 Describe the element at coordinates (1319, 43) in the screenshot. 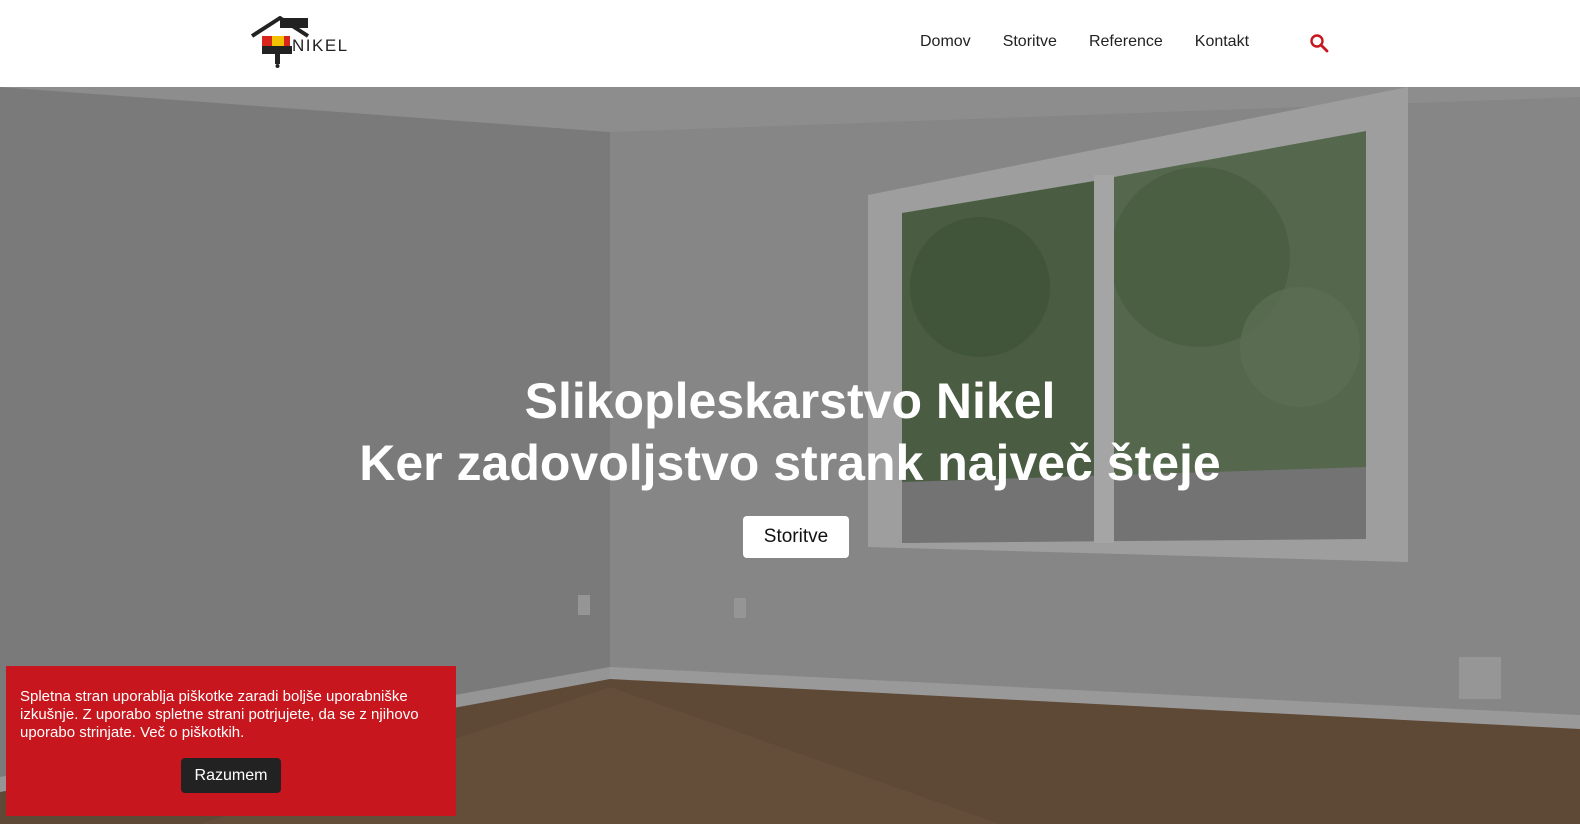

I see `search-icon` at that location.